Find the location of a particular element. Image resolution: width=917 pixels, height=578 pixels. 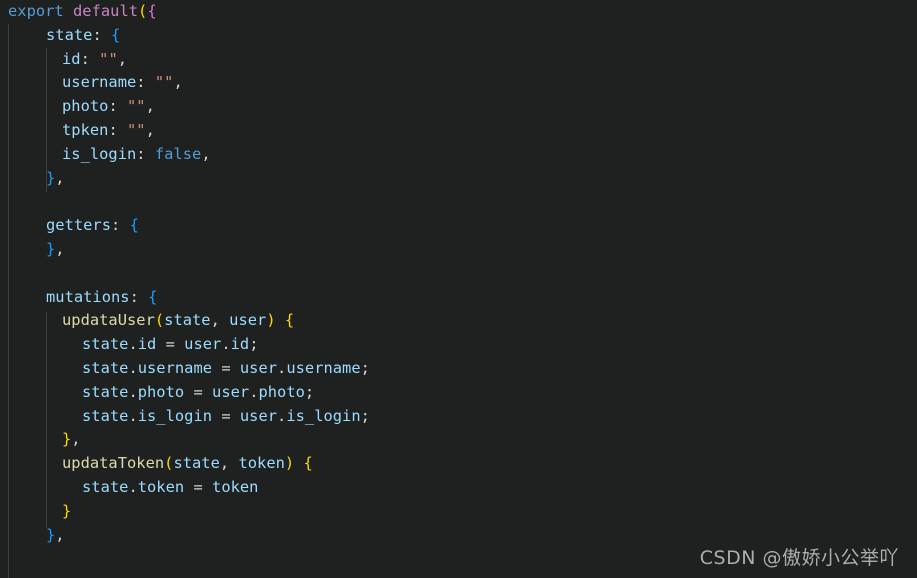

token-property-token: token is located at coordinates (161, 486).